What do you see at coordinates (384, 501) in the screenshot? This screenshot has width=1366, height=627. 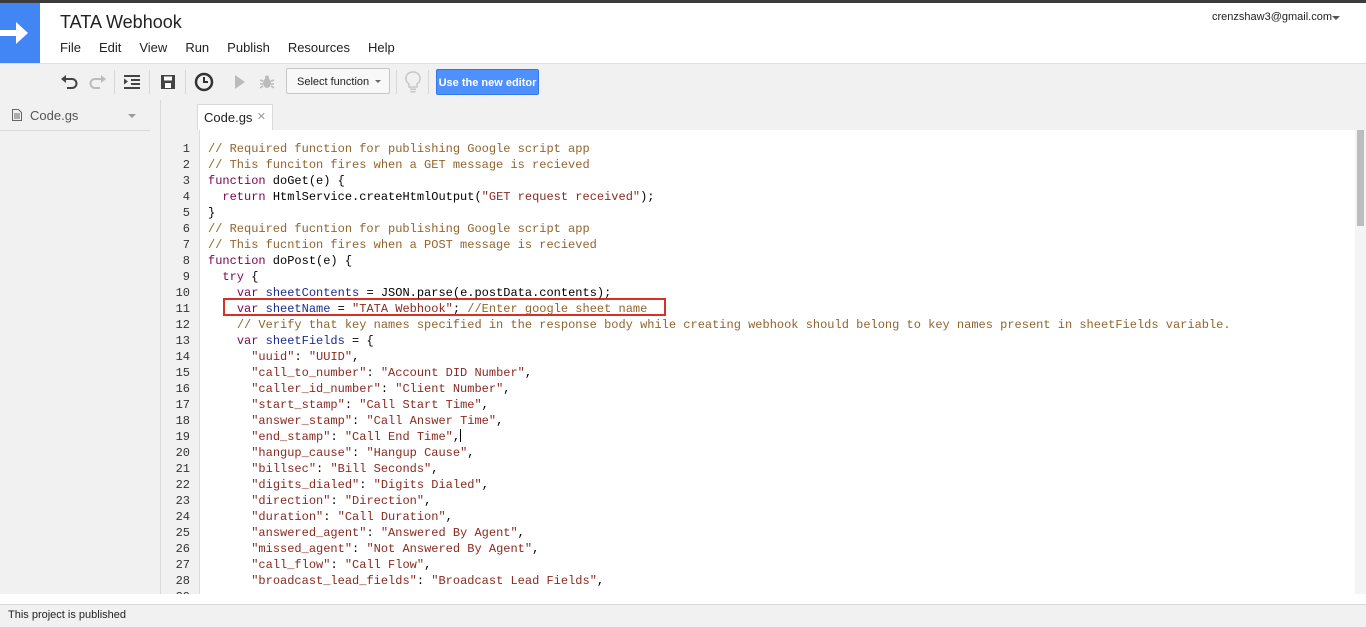 I see `code-token: "Direction"` at bounding box center [384, 501].